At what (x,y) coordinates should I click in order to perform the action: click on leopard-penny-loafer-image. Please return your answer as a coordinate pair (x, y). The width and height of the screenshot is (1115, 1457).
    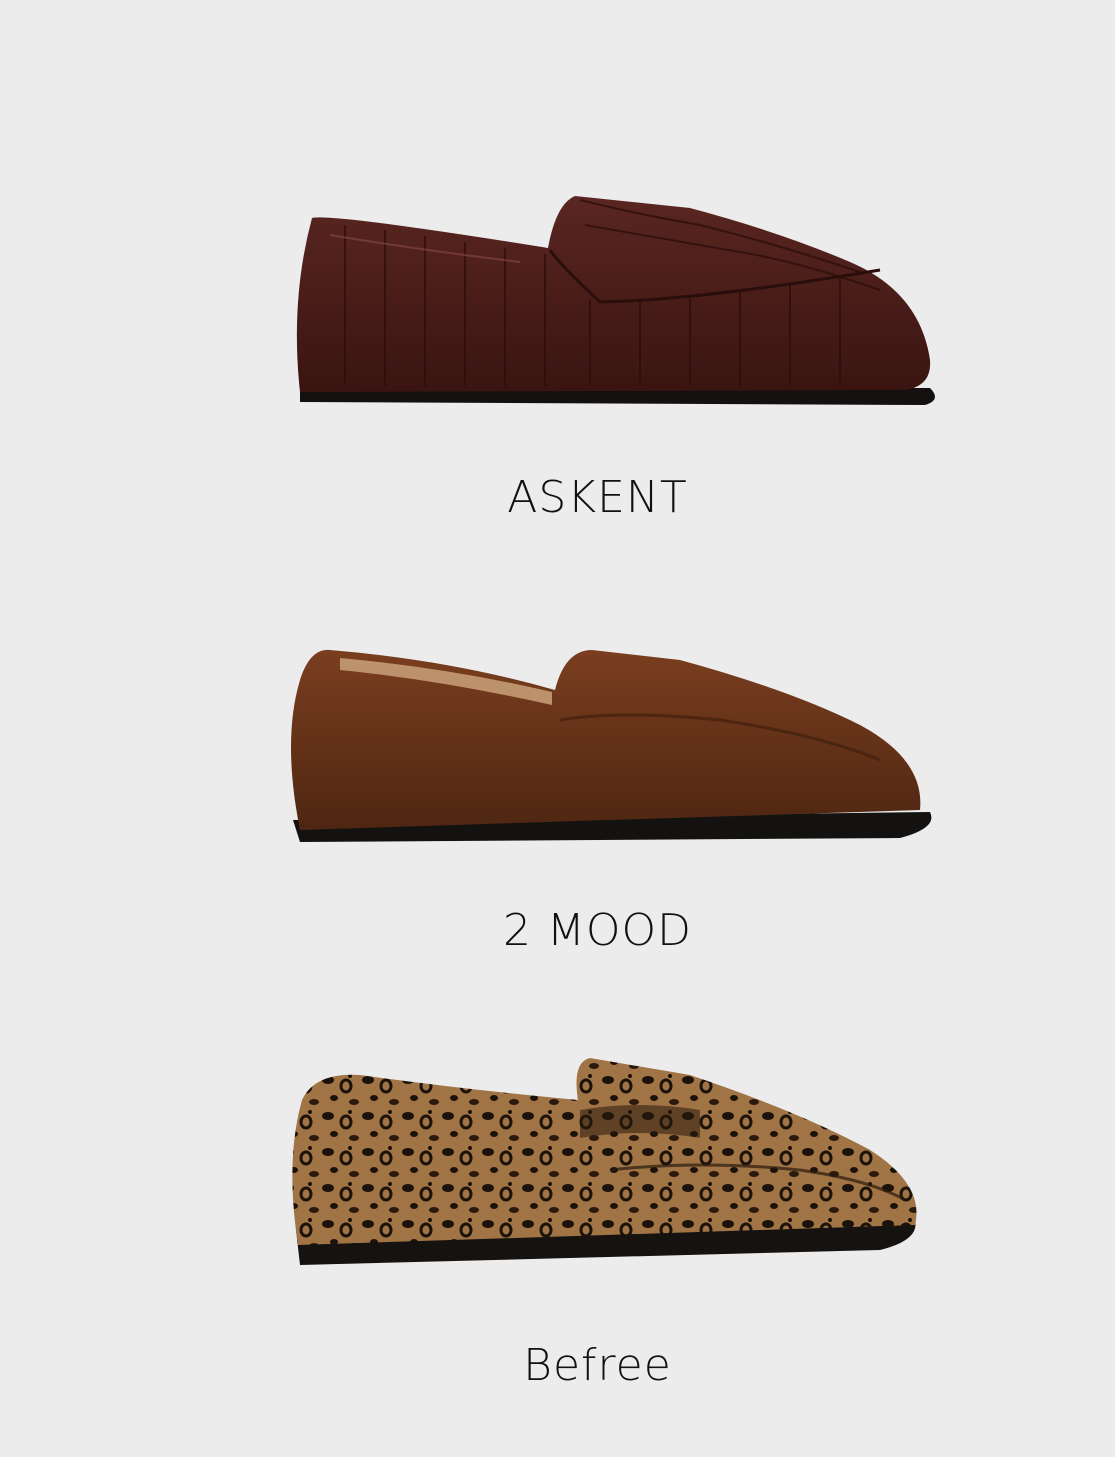
    Looking at the image, I should click on (604, 1161).